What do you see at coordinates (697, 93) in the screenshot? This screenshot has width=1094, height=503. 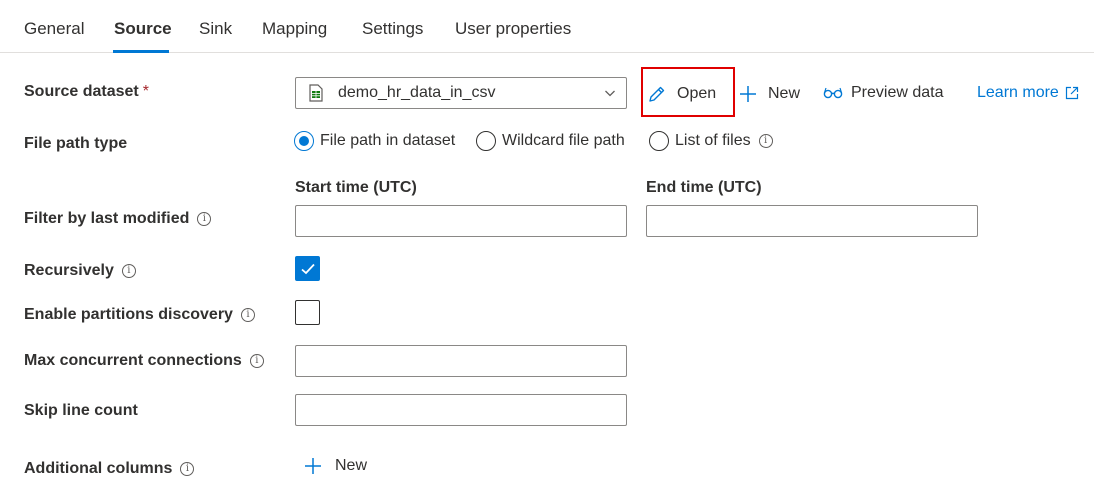 I see `open-button-label: Open` at bounding box center [697, 93].